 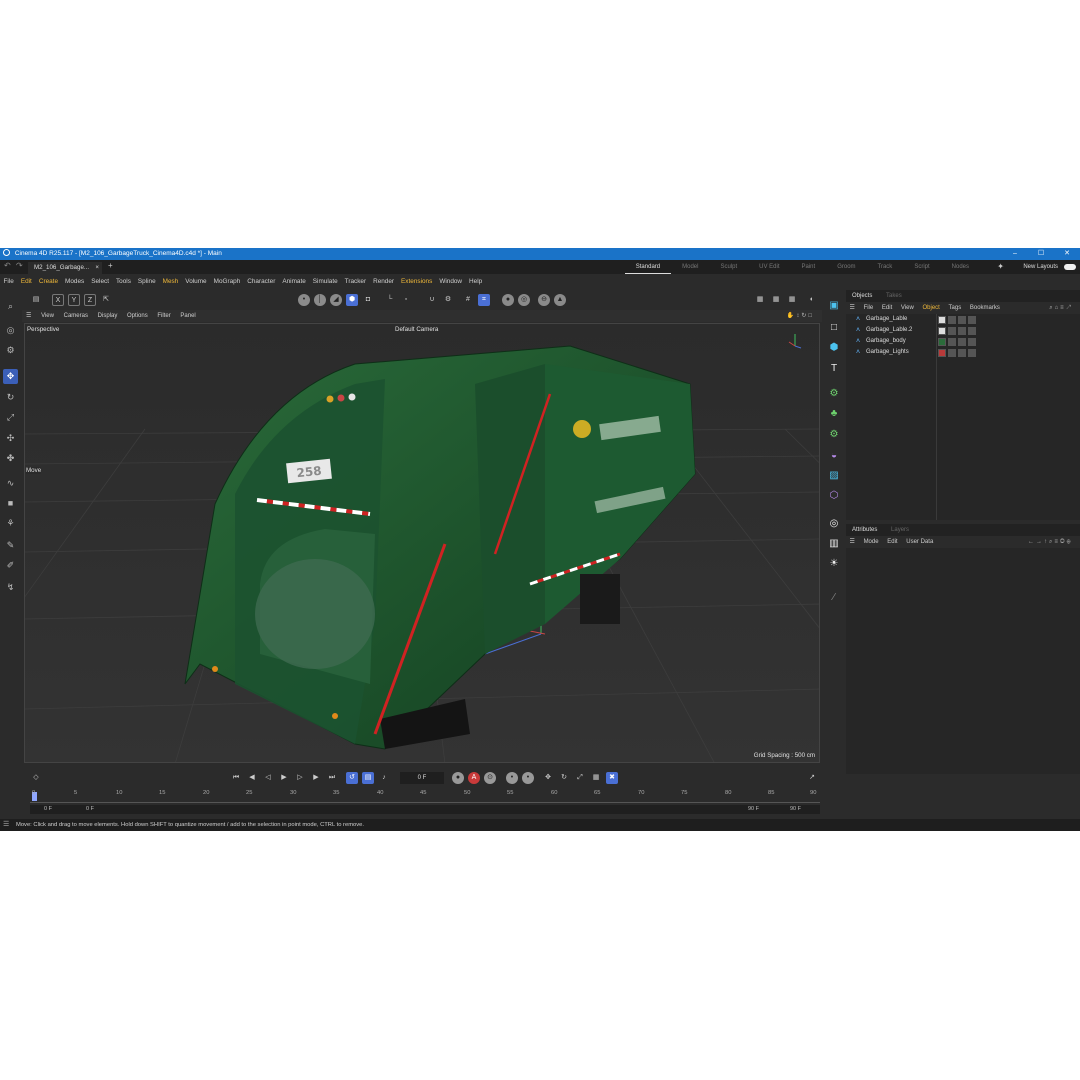 What do you see at coordinates (6, 825) in the screenshot?
I see `status-menu-icon: ☰` at bounding box center [6, 825].